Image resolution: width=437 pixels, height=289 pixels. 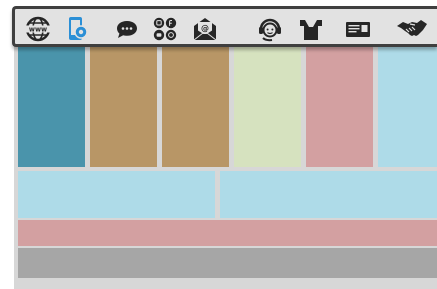 What do you see at coordinates (328, 194) in the screenshot?
I see `block-light-blue-mid-right` at bounding box center [328, 194].